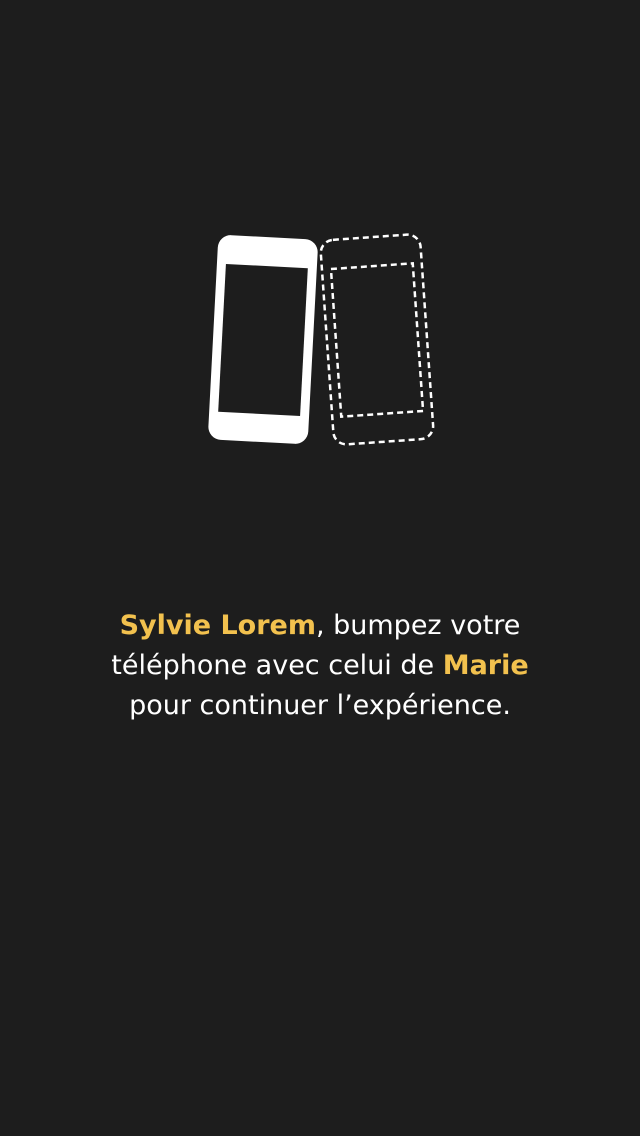  I want to click on phone-bump-illustration, so click(321, 339).